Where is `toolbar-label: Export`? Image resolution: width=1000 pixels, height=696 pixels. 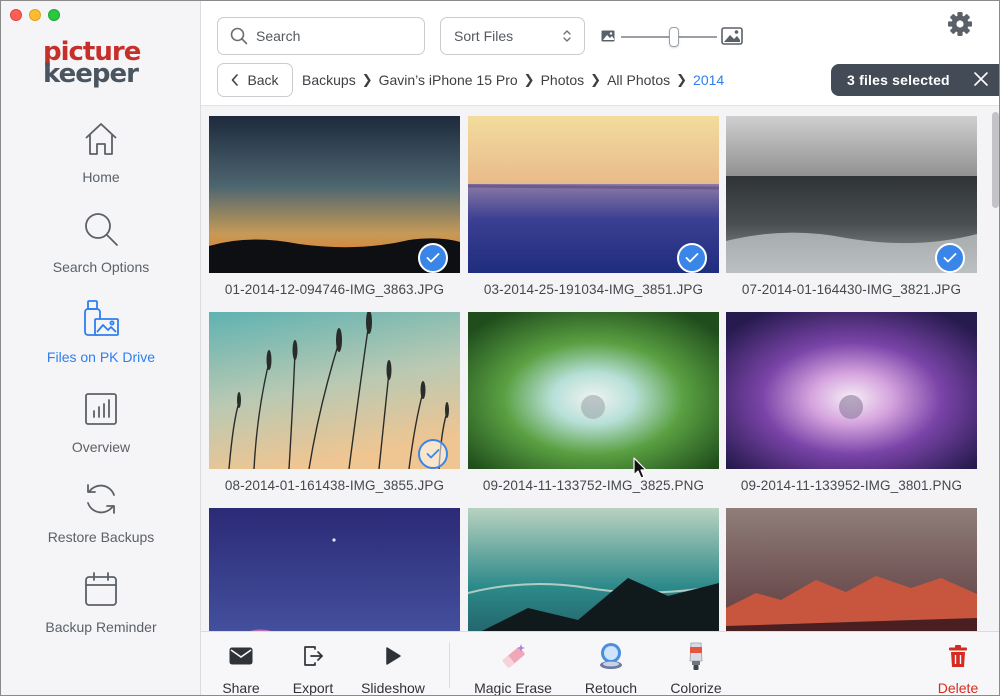
toolbar-label: Export is located at coordinates (313, 688).